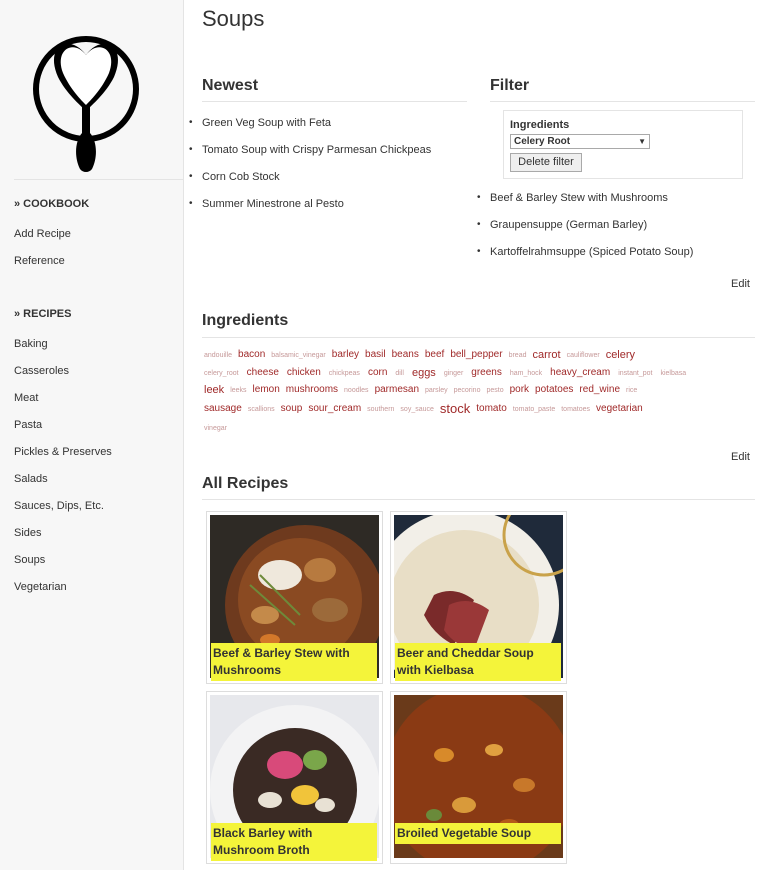 The height and width of the screenshot is (870, 762). Describe the element at coordinates (518, 355) in the screenshot. I see `ingredient-tag: bread` at that location.